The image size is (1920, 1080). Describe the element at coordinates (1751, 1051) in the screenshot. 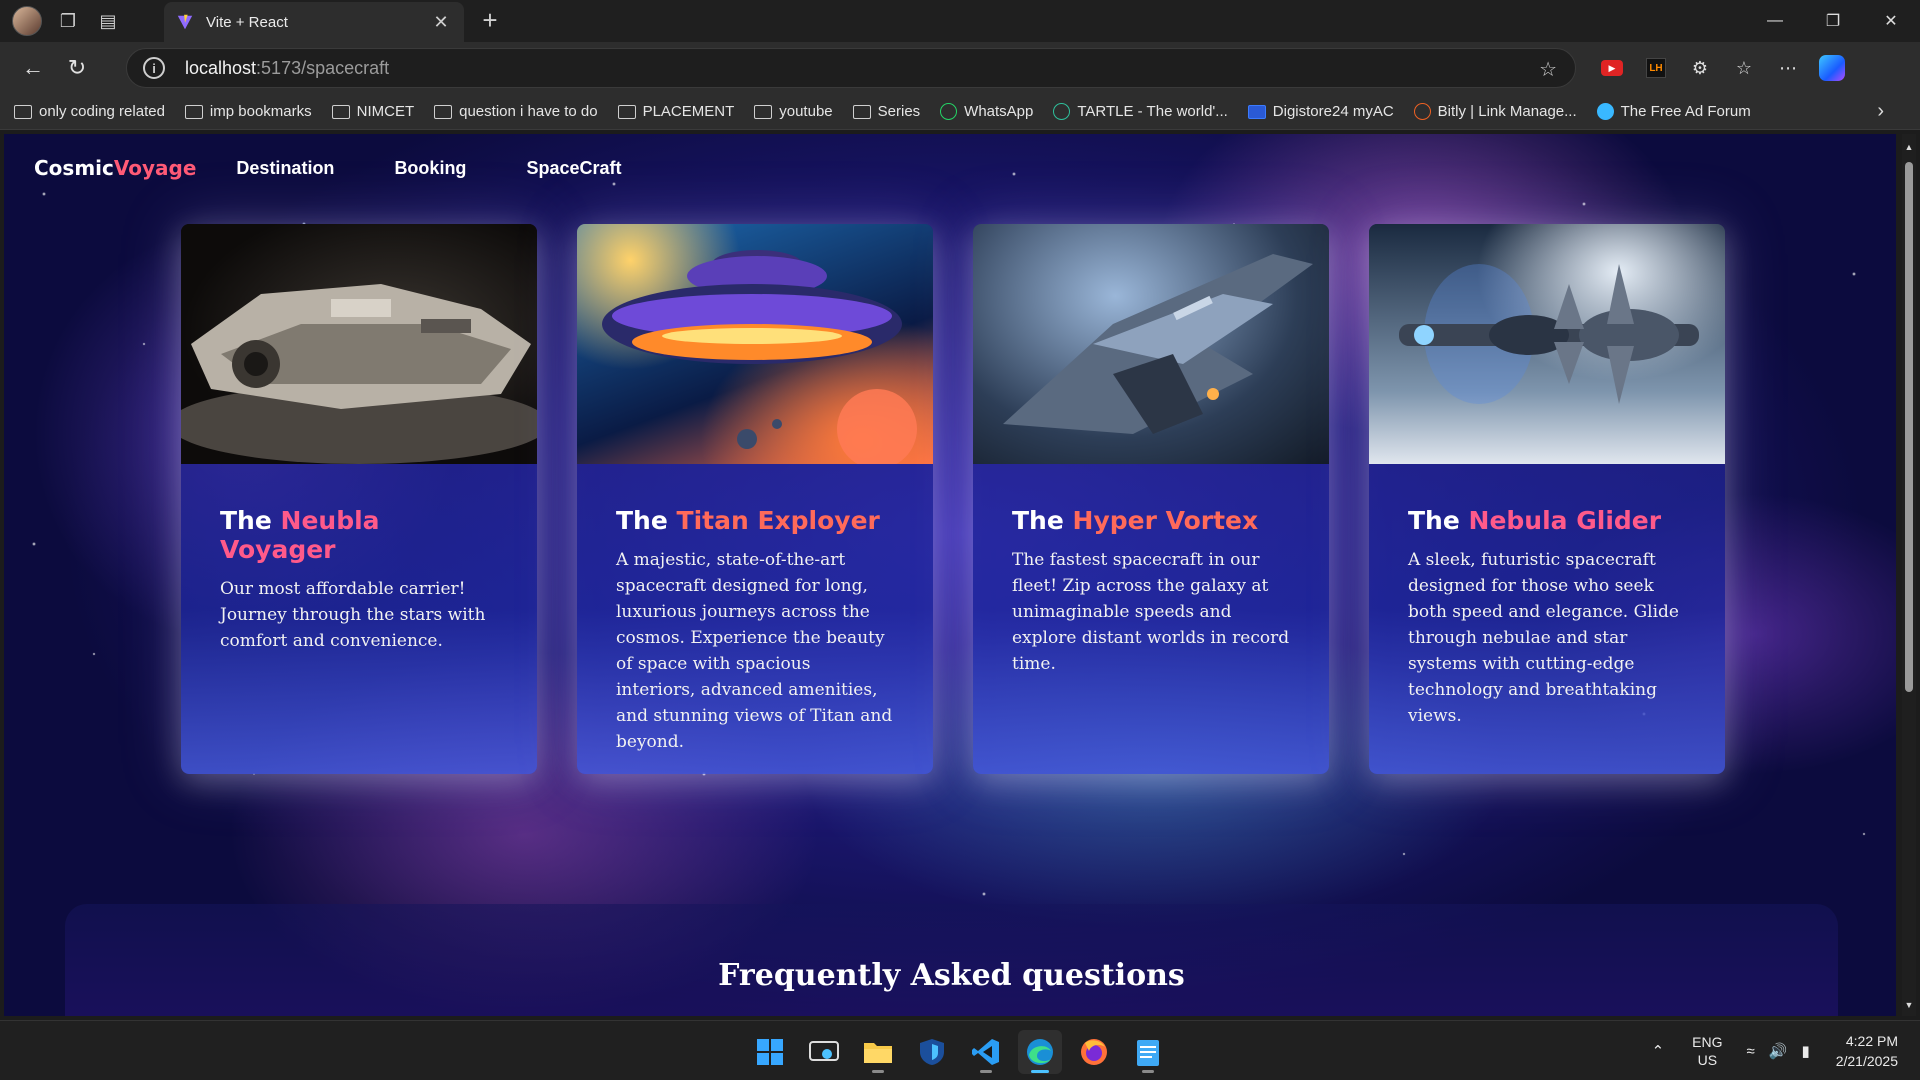

I see `wifi-icon: ≈` at that location.